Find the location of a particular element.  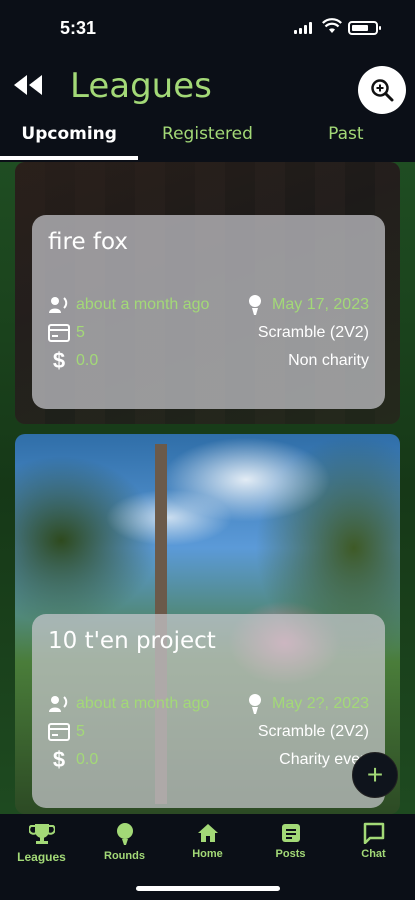

tab-bar: Upcoming Registered Past is located at coordinates (207, 139).